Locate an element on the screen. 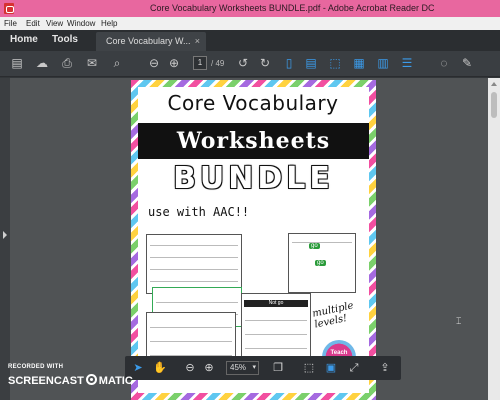 This screenshot has width=500, height=400. menu-help: Help is located at coordinates (109, 23).